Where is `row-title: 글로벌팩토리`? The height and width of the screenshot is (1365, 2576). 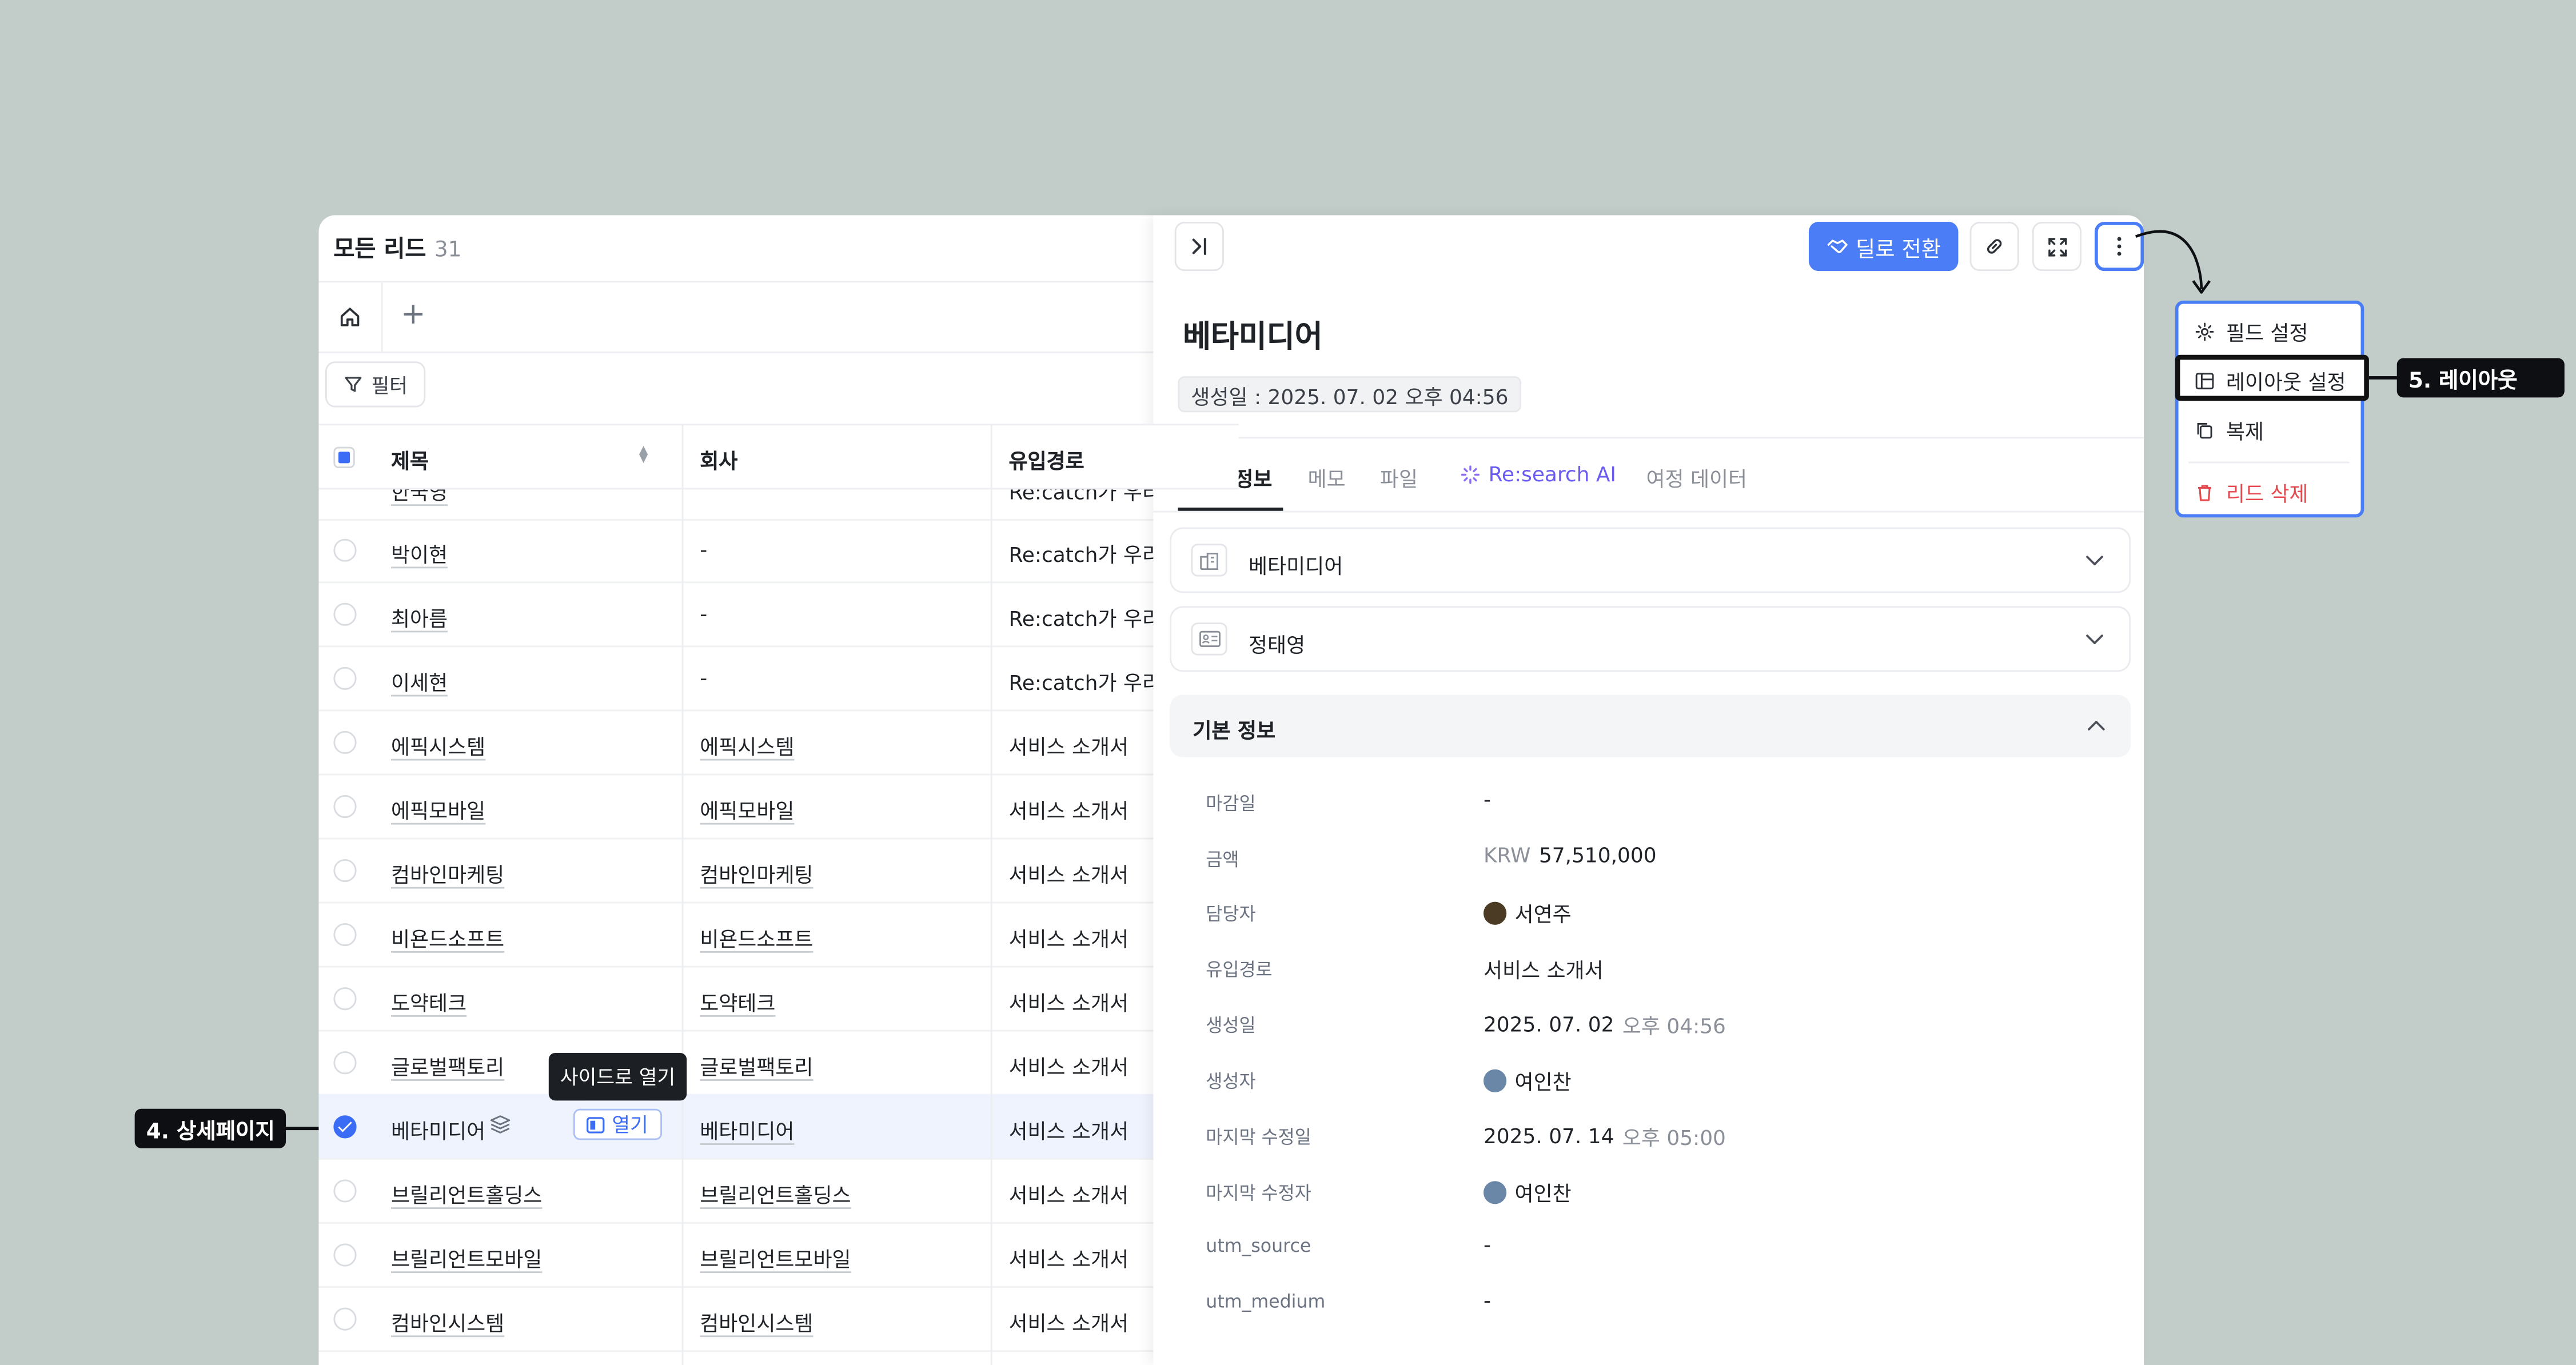 row-title: 글로벌팩토리 is located at coordinates (447, 1065).